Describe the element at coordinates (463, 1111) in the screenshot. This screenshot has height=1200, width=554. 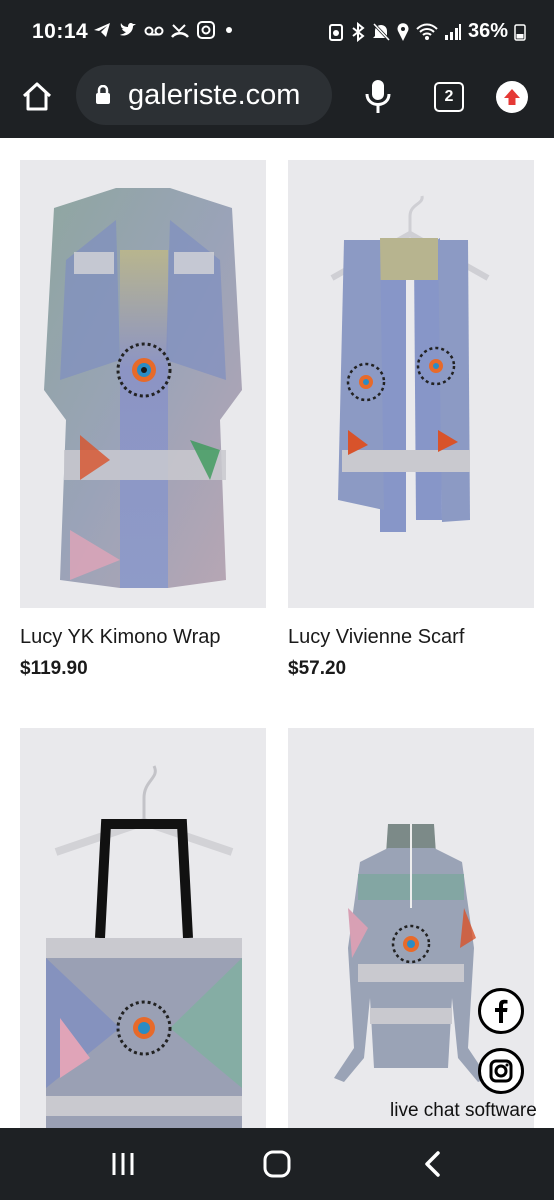
I see `live-chat-link: live chat software` at that location.